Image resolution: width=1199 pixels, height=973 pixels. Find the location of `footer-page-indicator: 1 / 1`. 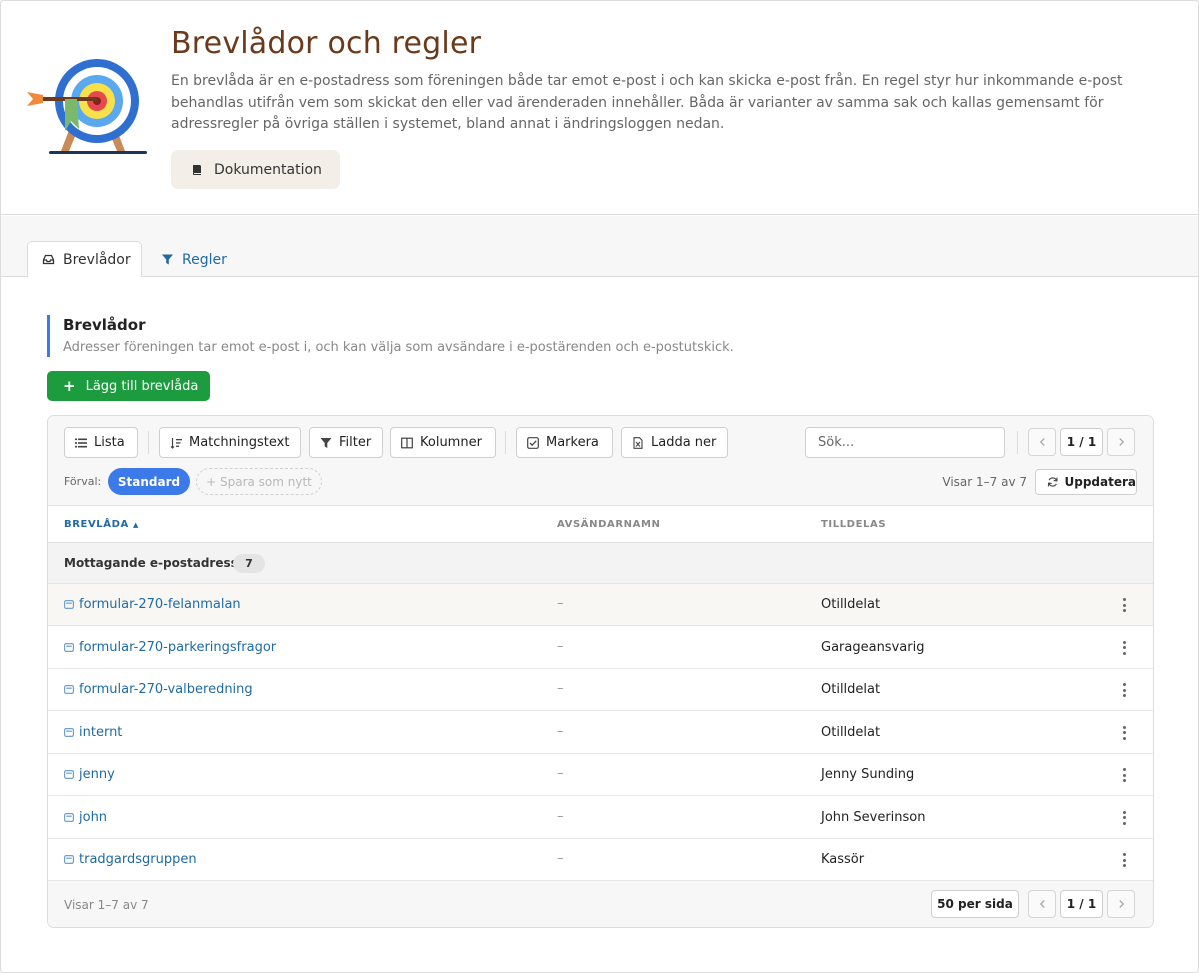

footer-page-indicator: 1 / 1 is located at coordinates (1081, 904).